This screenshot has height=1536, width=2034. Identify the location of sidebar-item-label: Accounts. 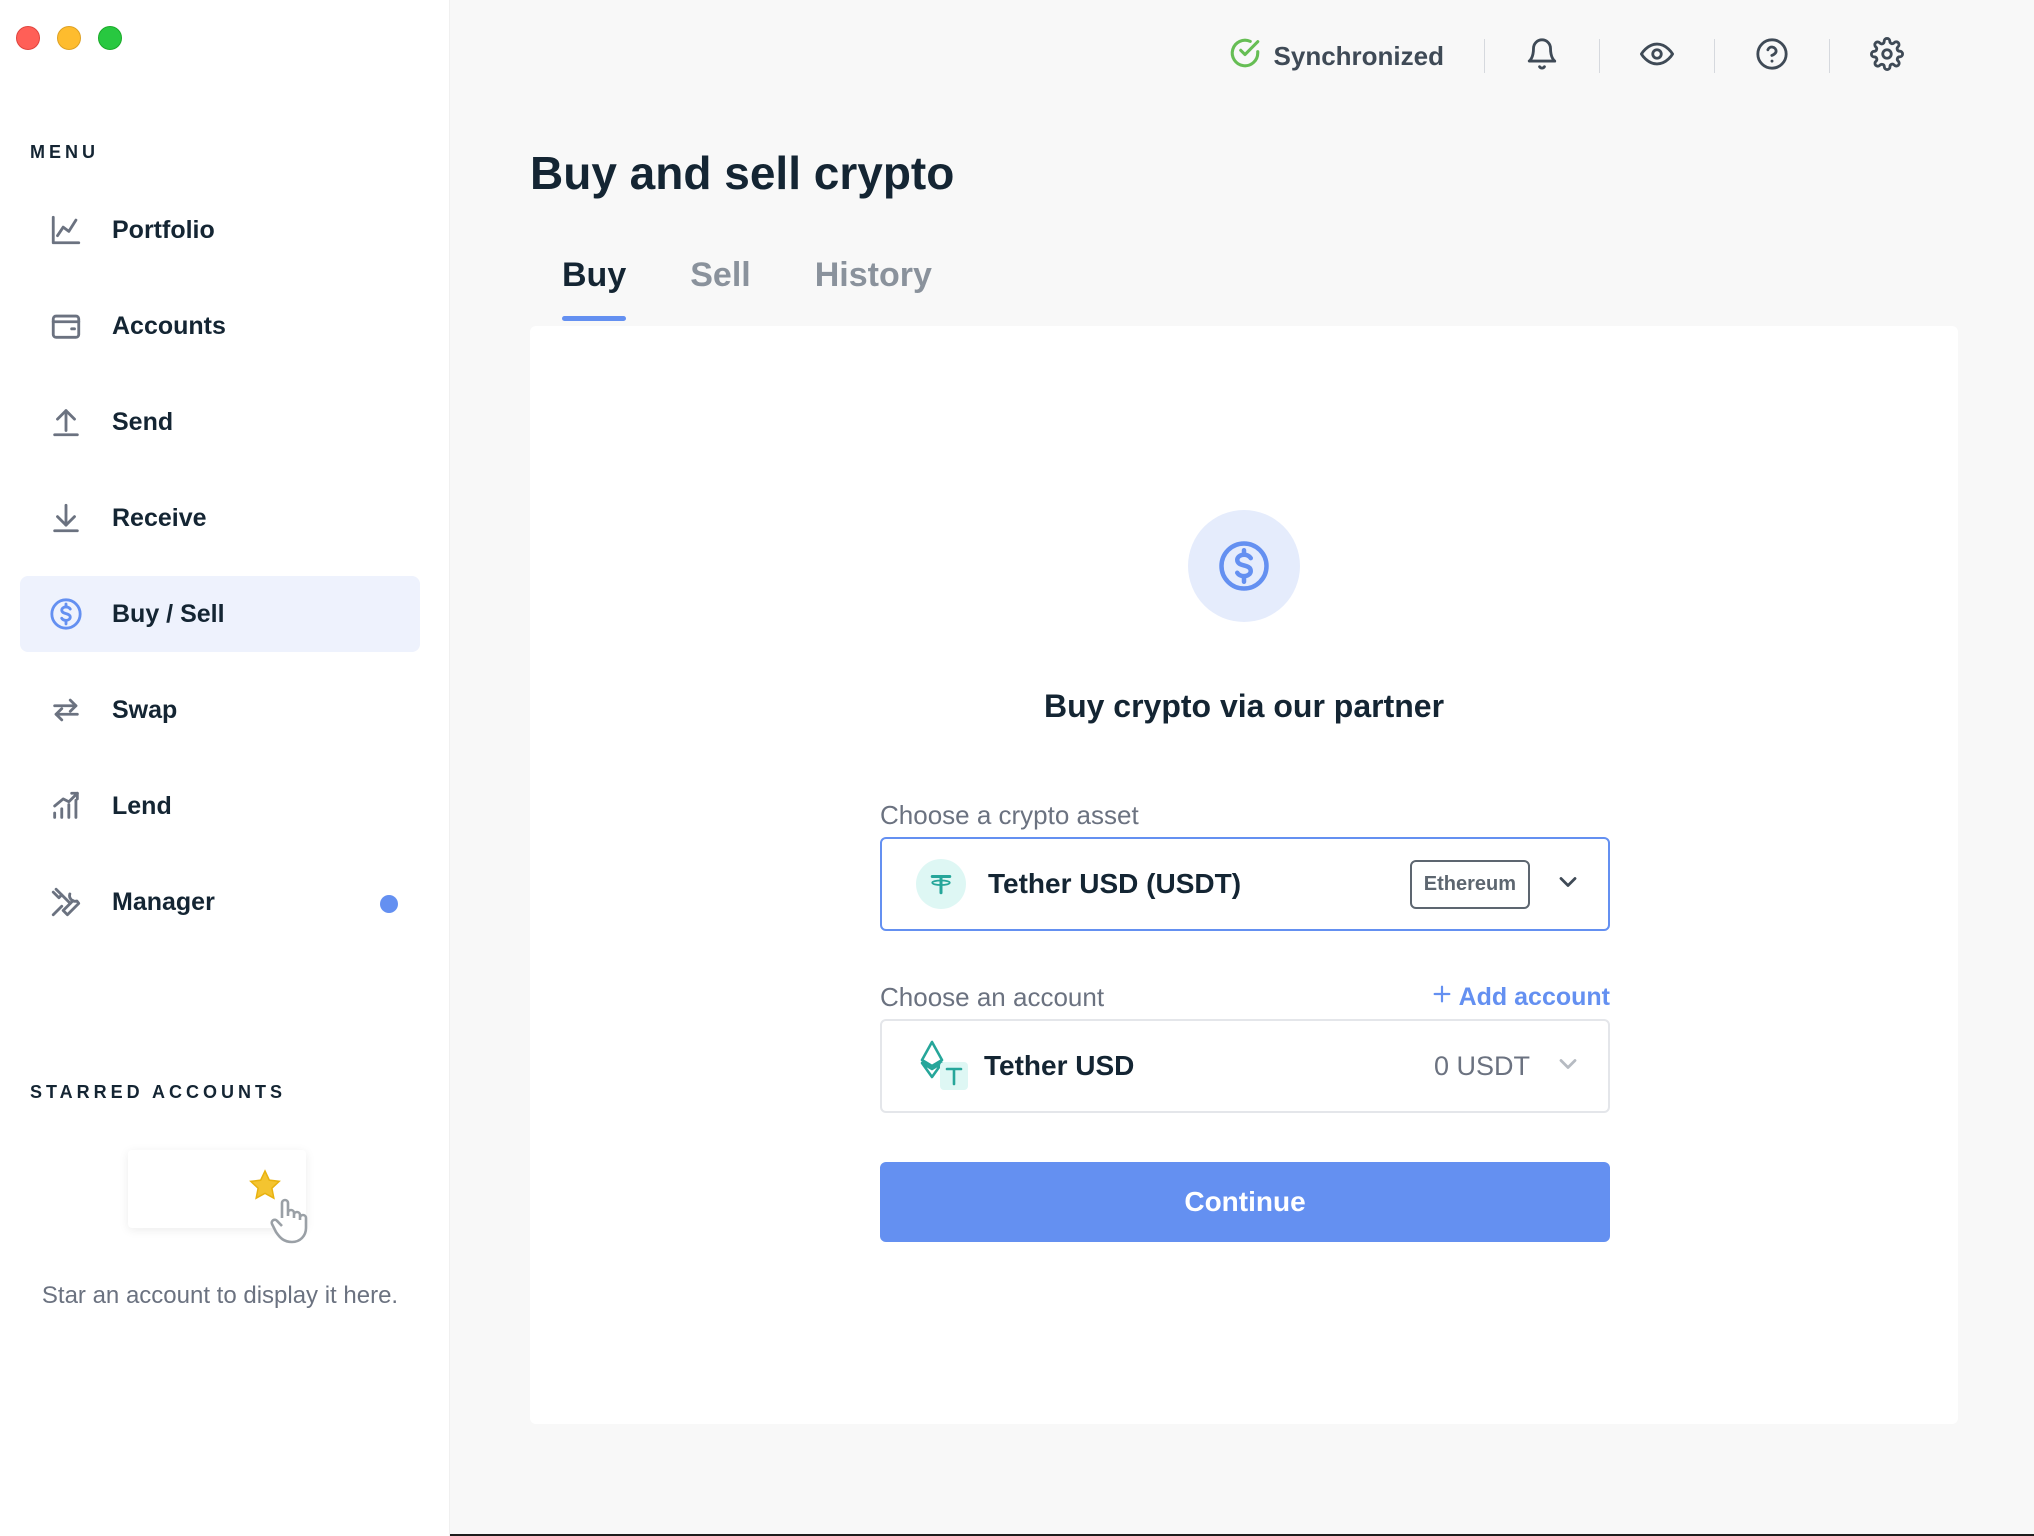
(169, 325).